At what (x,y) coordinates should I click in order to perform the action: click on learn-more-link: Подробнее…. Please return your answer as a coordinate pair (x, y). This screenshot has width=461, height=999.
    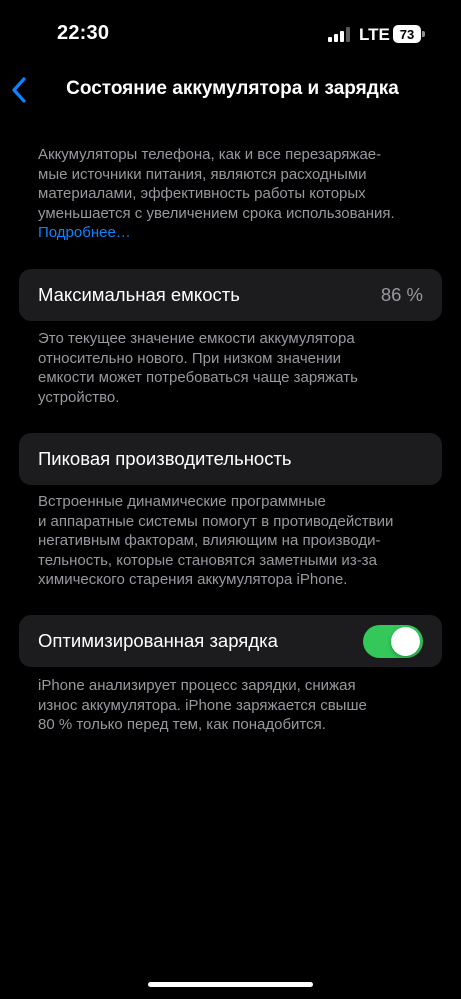
    Looking at the image, I should click on (84, 233).